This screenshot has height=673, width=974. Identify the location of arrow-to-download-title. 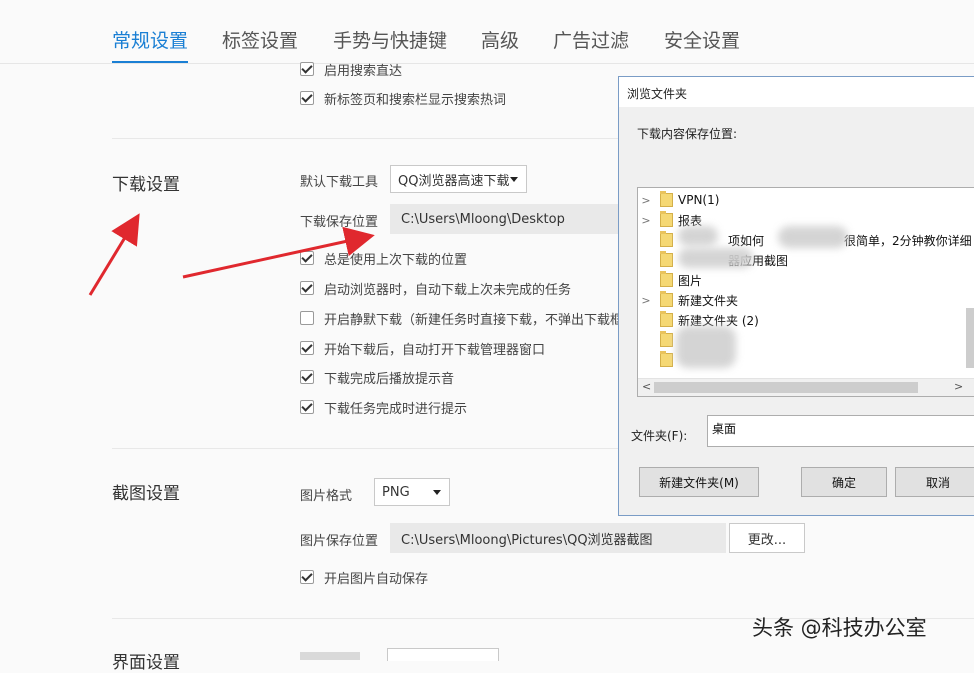
(114, 254).